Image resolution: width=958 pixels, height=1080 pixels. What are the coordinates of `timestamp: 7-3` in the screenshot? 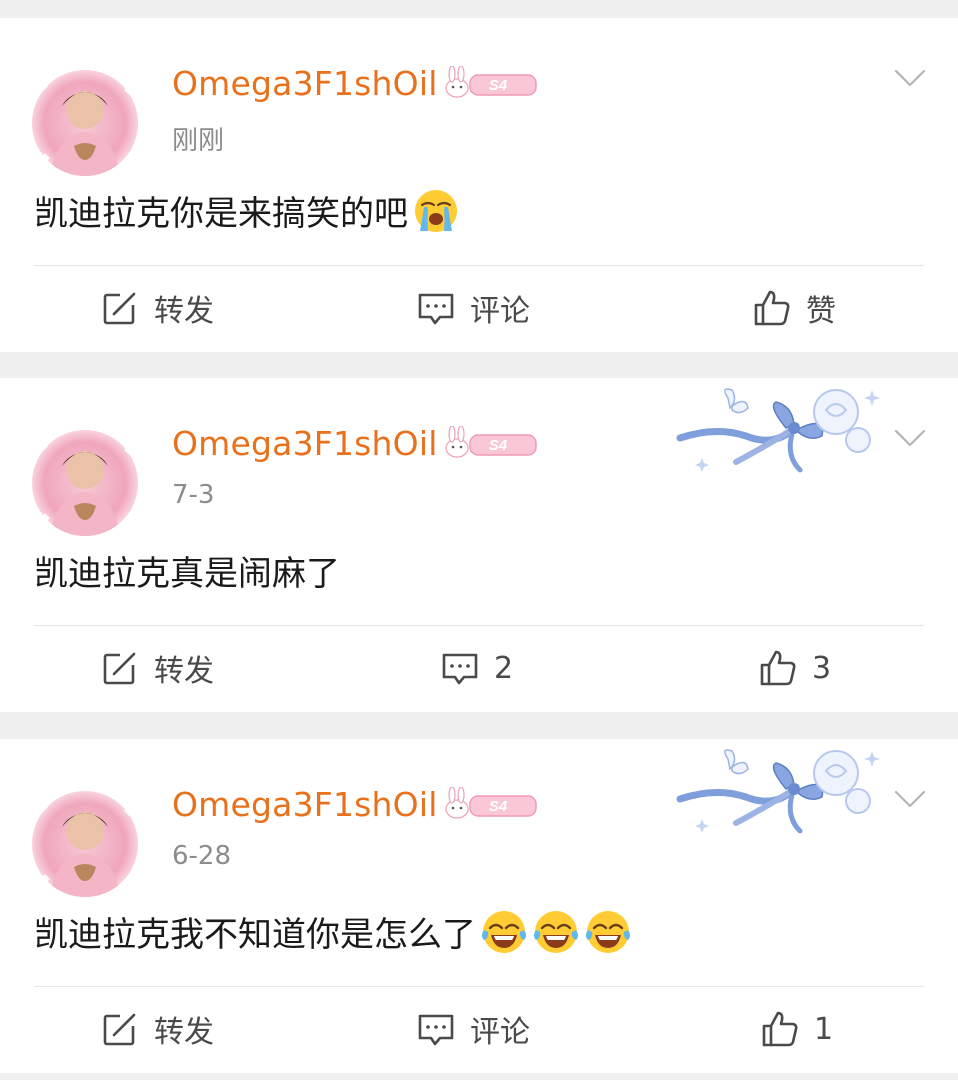 It's located at (193, 495).